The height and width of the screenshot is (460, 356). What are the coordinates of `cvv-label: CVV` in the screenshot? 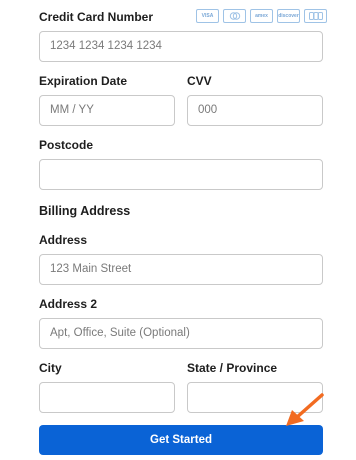 It's located at (199, 81).